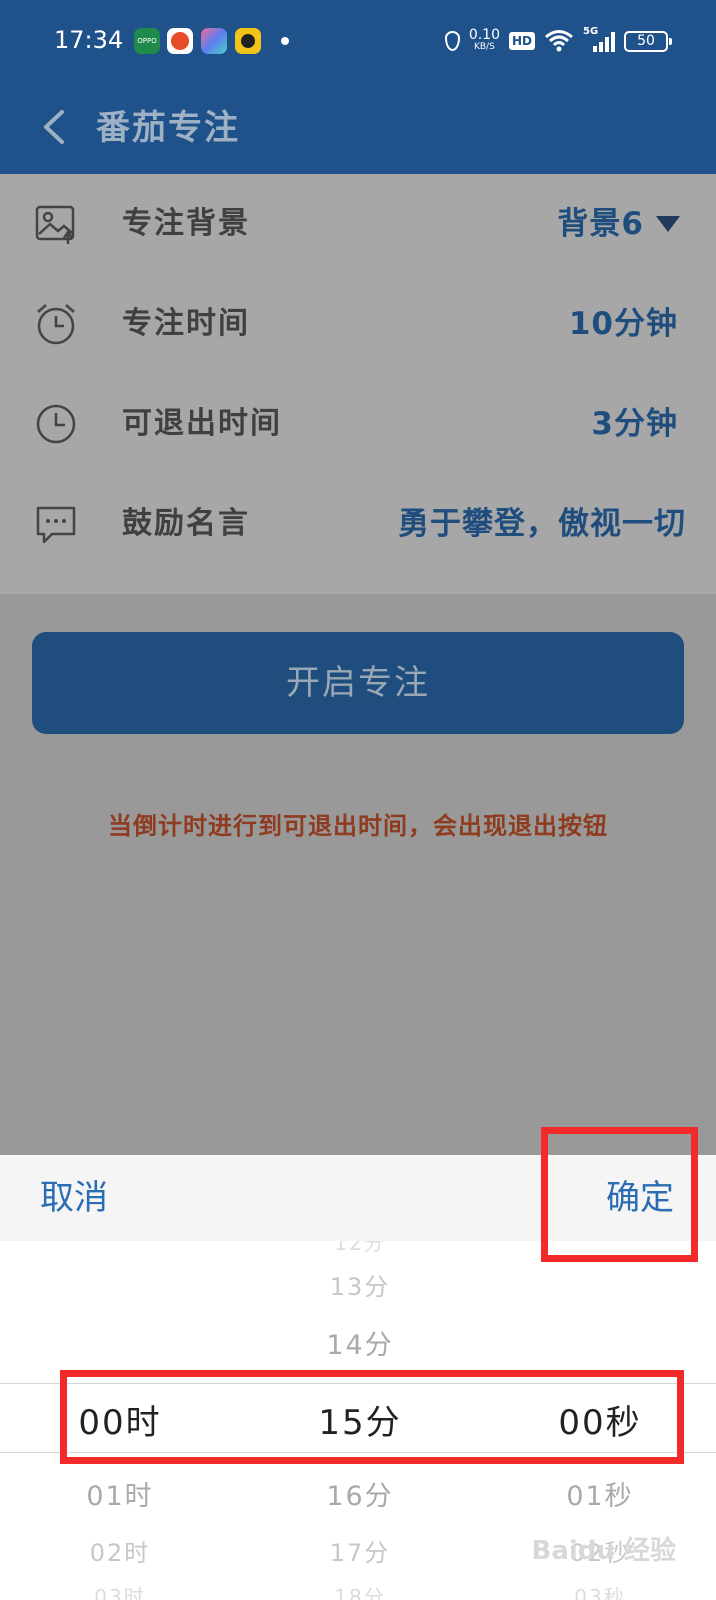 Image resolution: width=716 pixels, height=1600 pixels. What do you see at coordinates (180, 41) in the screenshot?
I see `red-app-icon` at bounding box center [180, 41].